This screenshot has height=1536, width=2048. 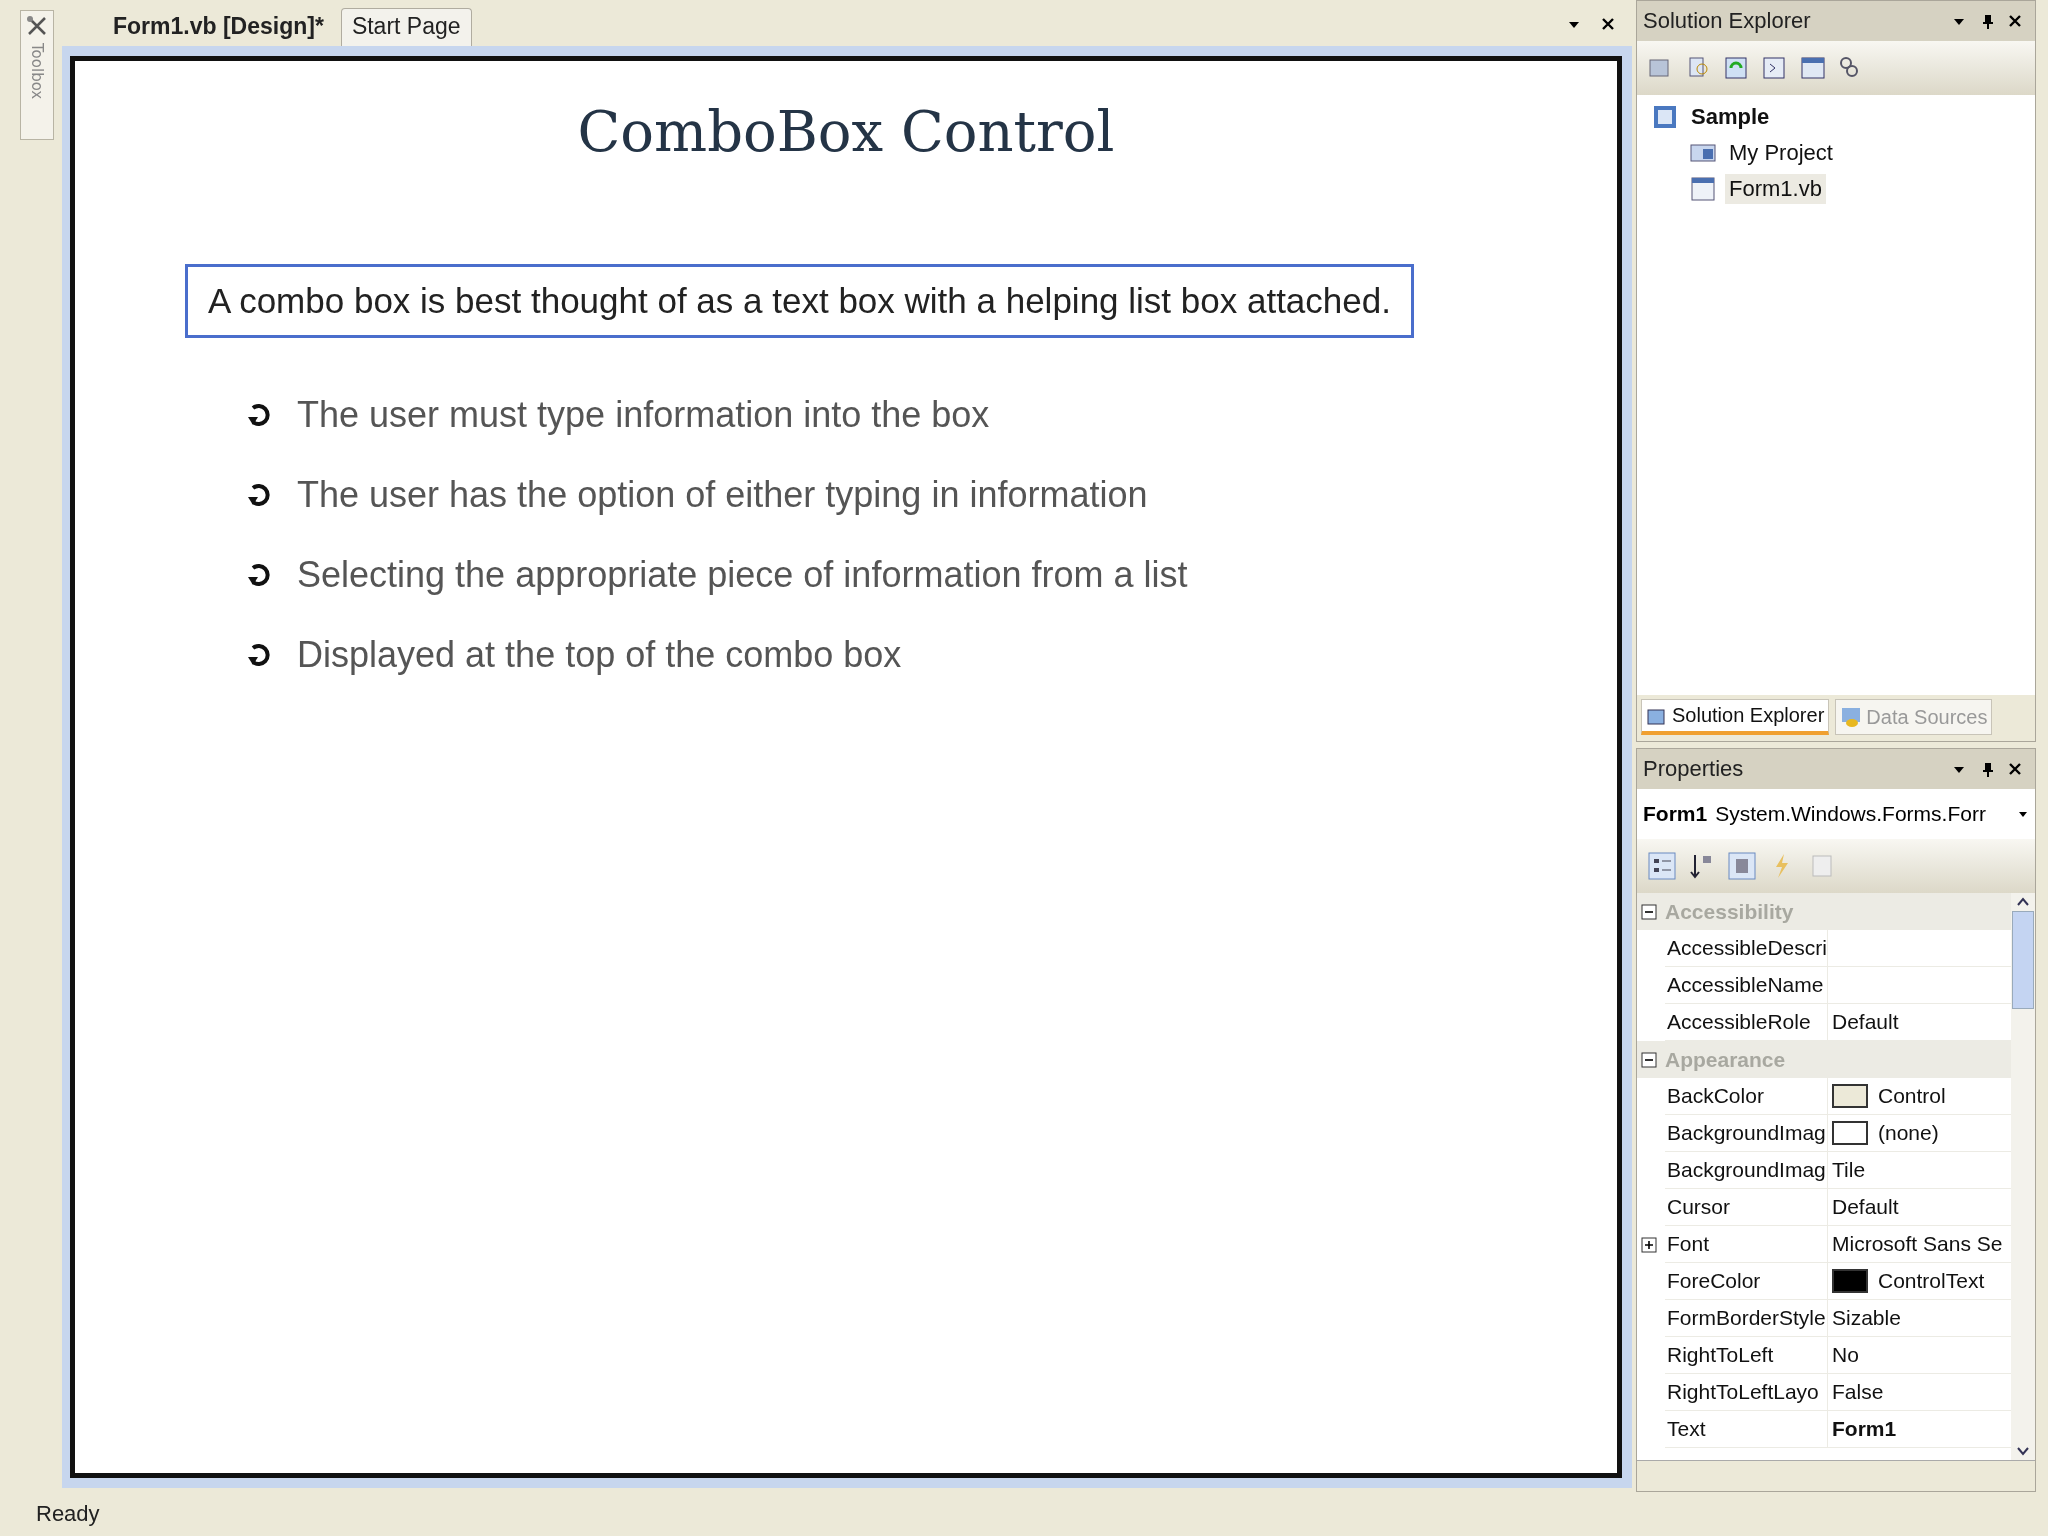 What do you see at coordinates (1693, 769) in the screenshot?
I see `panel-title: Properties` at bounding box center [1693, 769].